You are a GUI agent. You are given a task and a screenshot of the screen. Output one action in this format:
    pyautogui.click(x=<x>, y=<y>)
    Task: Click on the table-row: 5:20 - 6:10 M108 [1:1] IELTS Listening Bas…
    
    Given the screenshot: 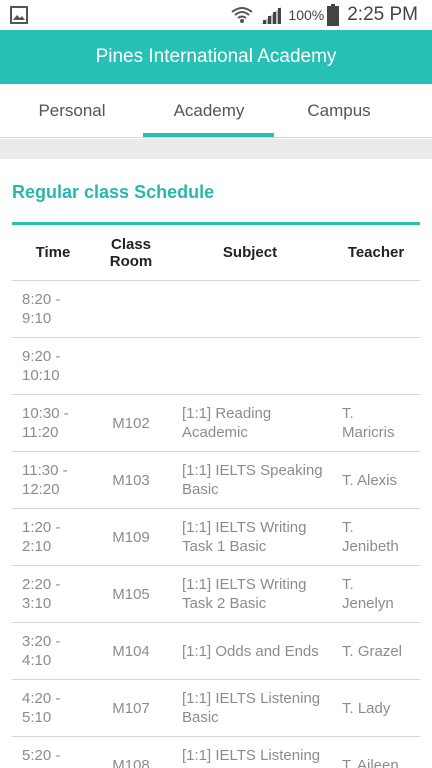 What is the action you would take?
    pyautogui.click(x=216, y=752)
    